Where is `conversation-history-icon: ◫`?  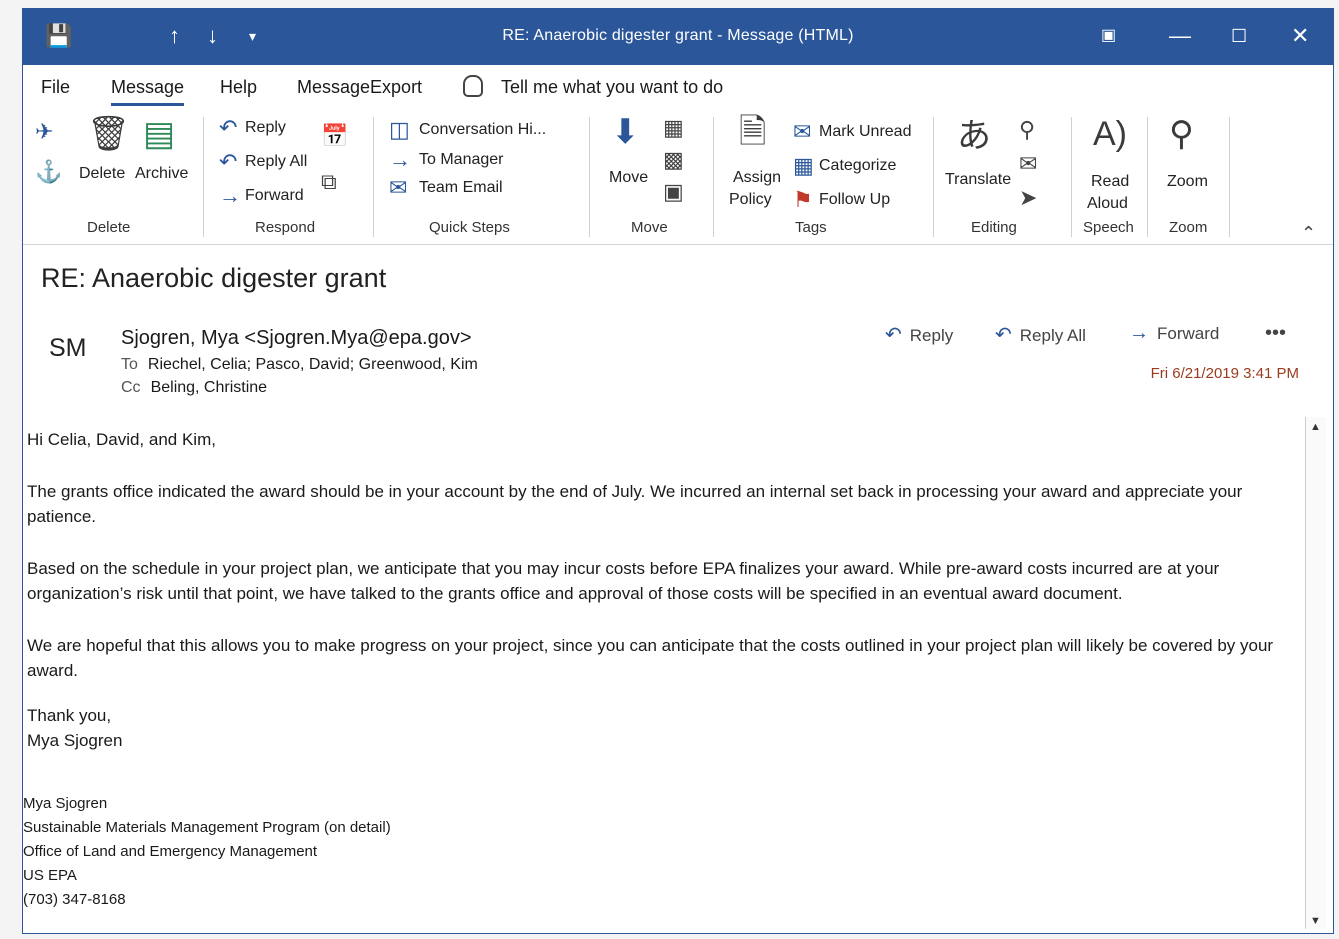 conversation-history-icon: ◫ is located at coordinates (399, 129).